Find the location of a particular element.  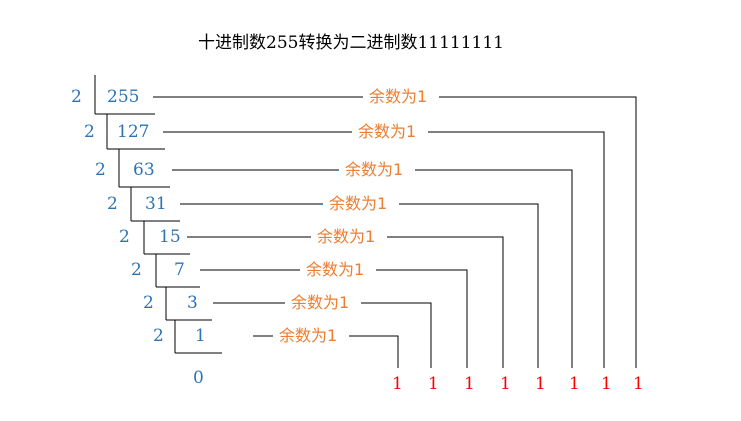

quotient-value: 15 is located at coordinates (170, 237).